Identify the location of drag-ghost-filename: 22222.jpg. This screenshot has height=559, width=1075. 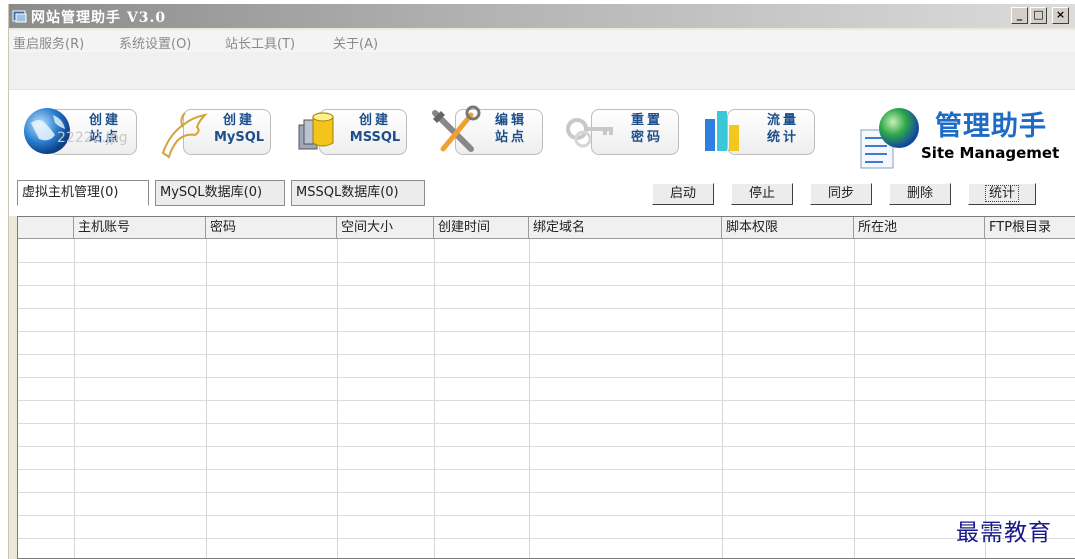
(92, 138).